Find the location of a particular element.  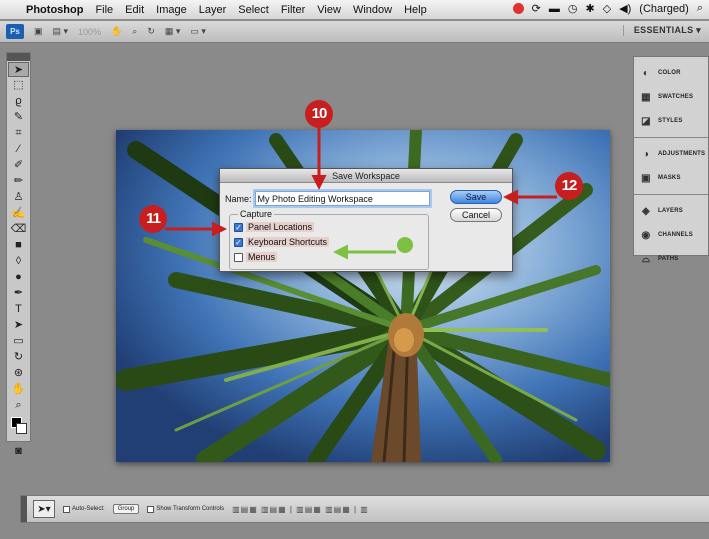

status-area: ⟳ ▬ ◷ ✱ ◇ ◀) (Charged) ⌕ is located at coordinates (607, 8).